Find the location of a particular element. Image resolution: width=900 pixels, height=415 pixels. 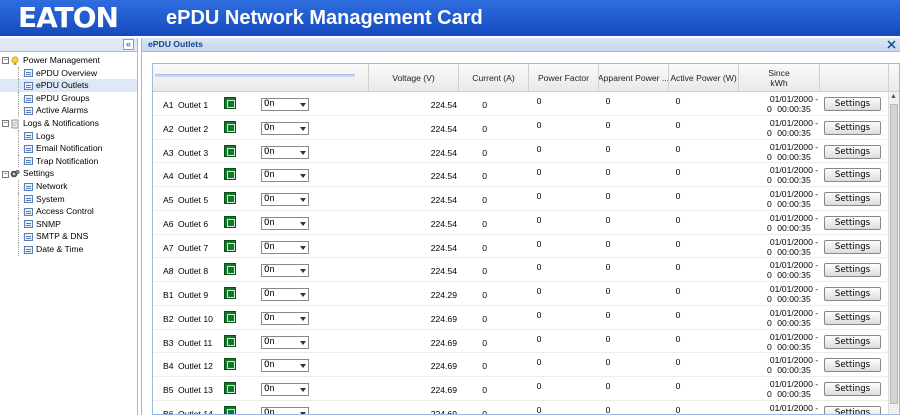

outlet-id: B2 is located at coordinates (168, 318).